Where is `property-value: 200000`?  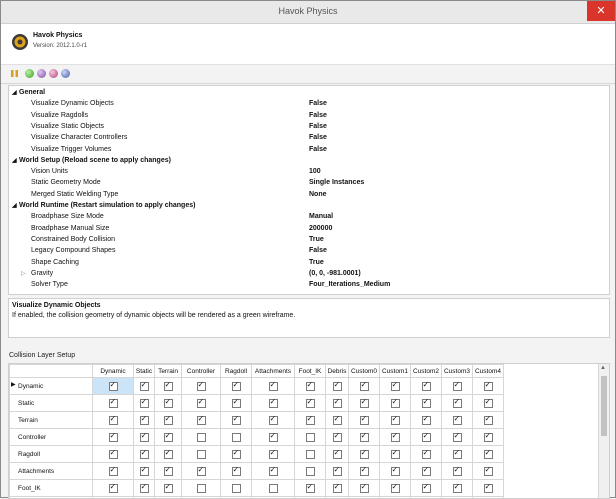 property-value: 200000 is located at coordinates (320, 228).